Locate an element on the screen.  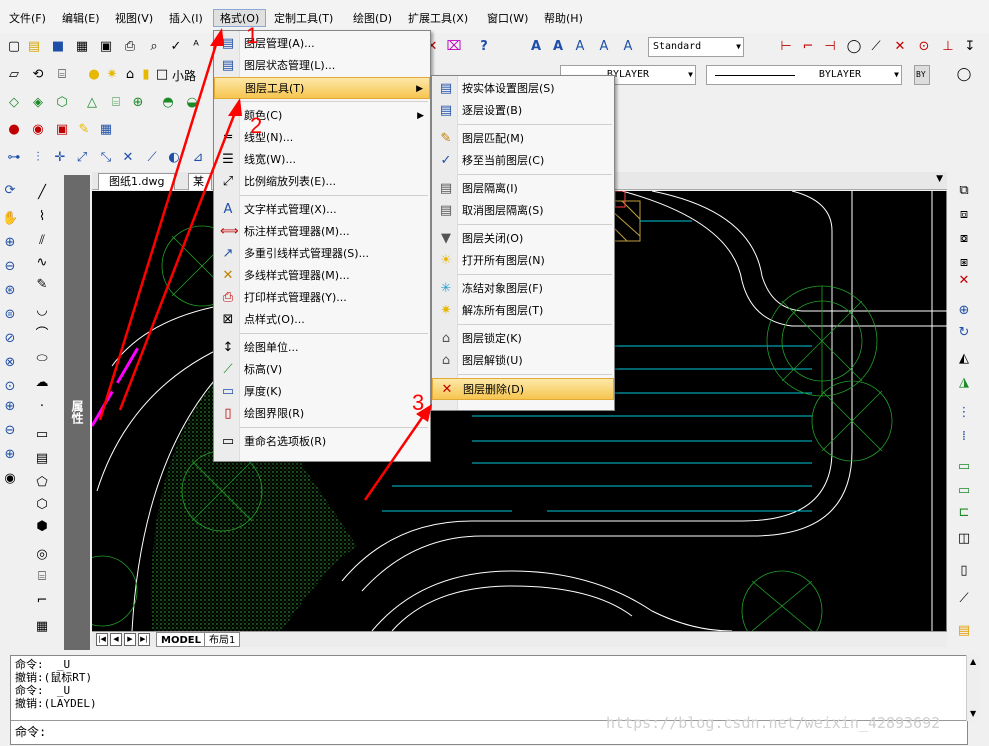
annotation-1: 1 is located at coordinates (252, 35).